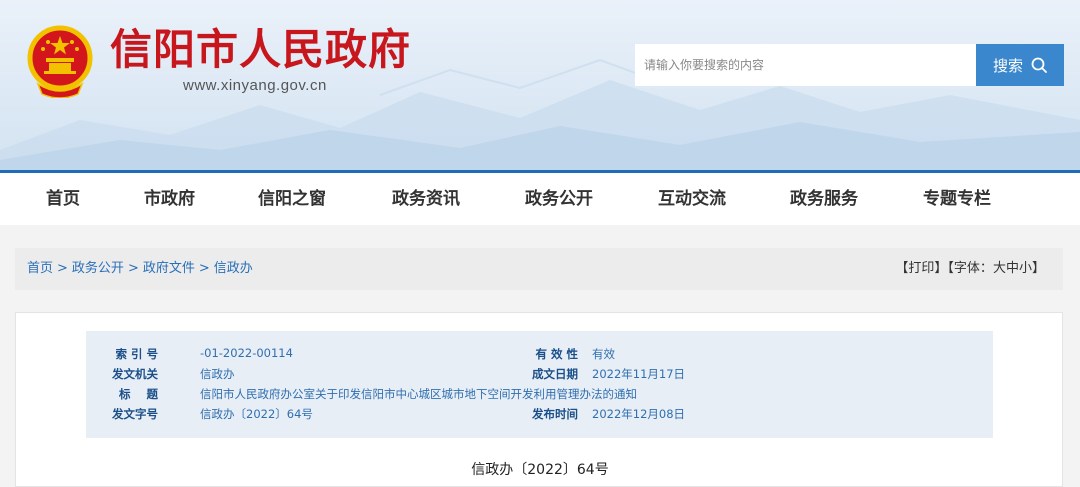 This screenshot has height=487, width=1080. What do you see at coordinates (1012, 268) in the screenshot?
I see `font-size-medium: 中` at bounding box center [1012, 268].